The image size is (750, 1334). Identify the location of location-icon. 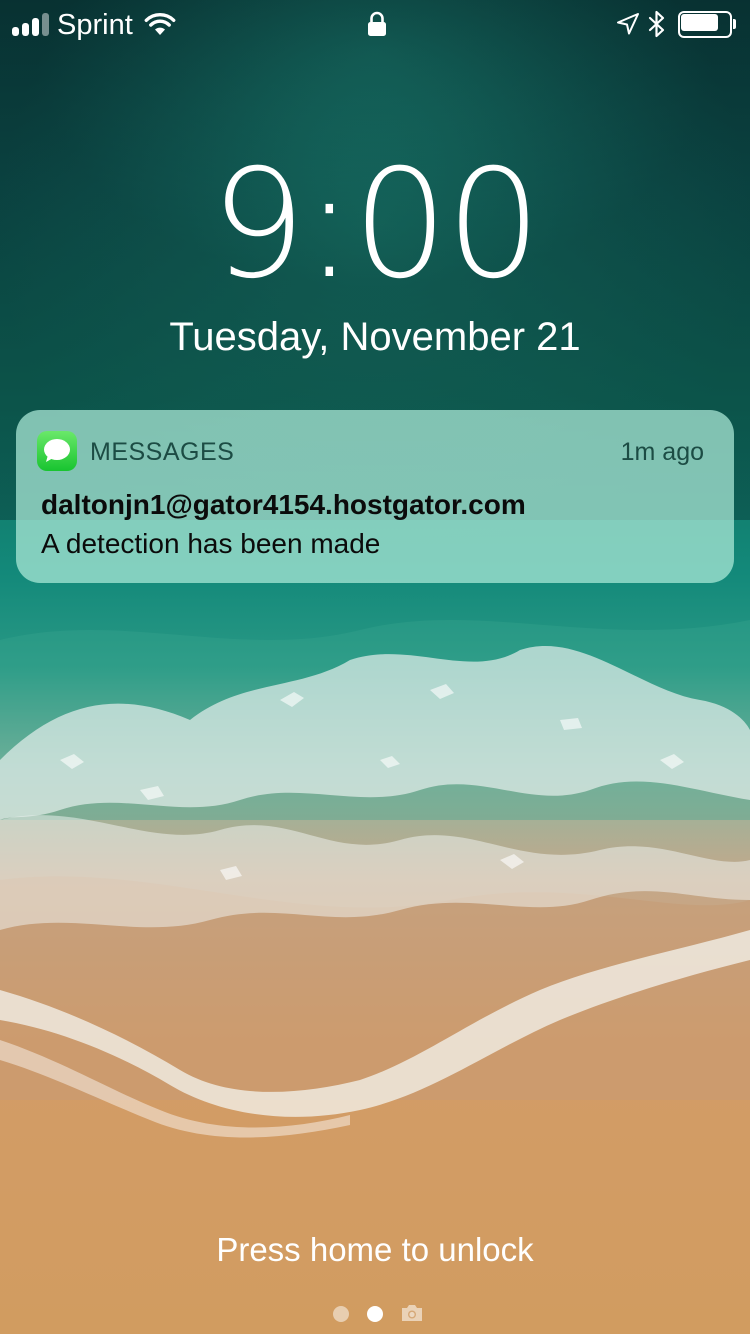
(628, 24).